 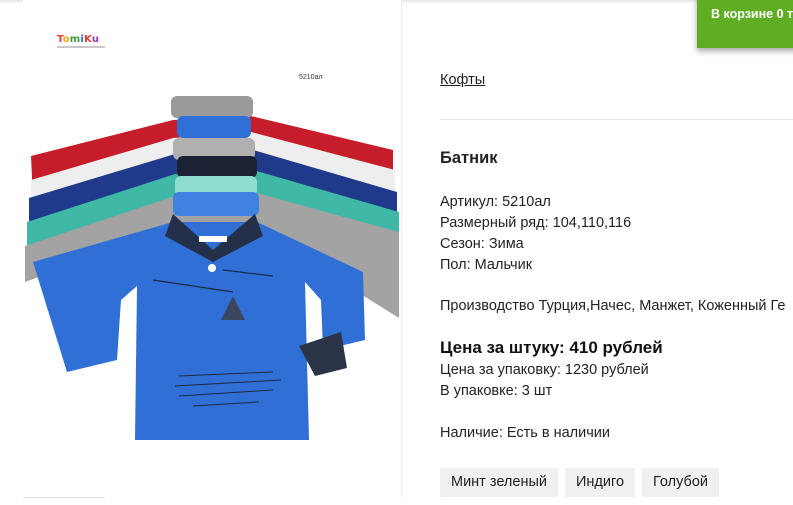 I want to click on spec-season: Сезон: Зима, so click(x=482, y=244).